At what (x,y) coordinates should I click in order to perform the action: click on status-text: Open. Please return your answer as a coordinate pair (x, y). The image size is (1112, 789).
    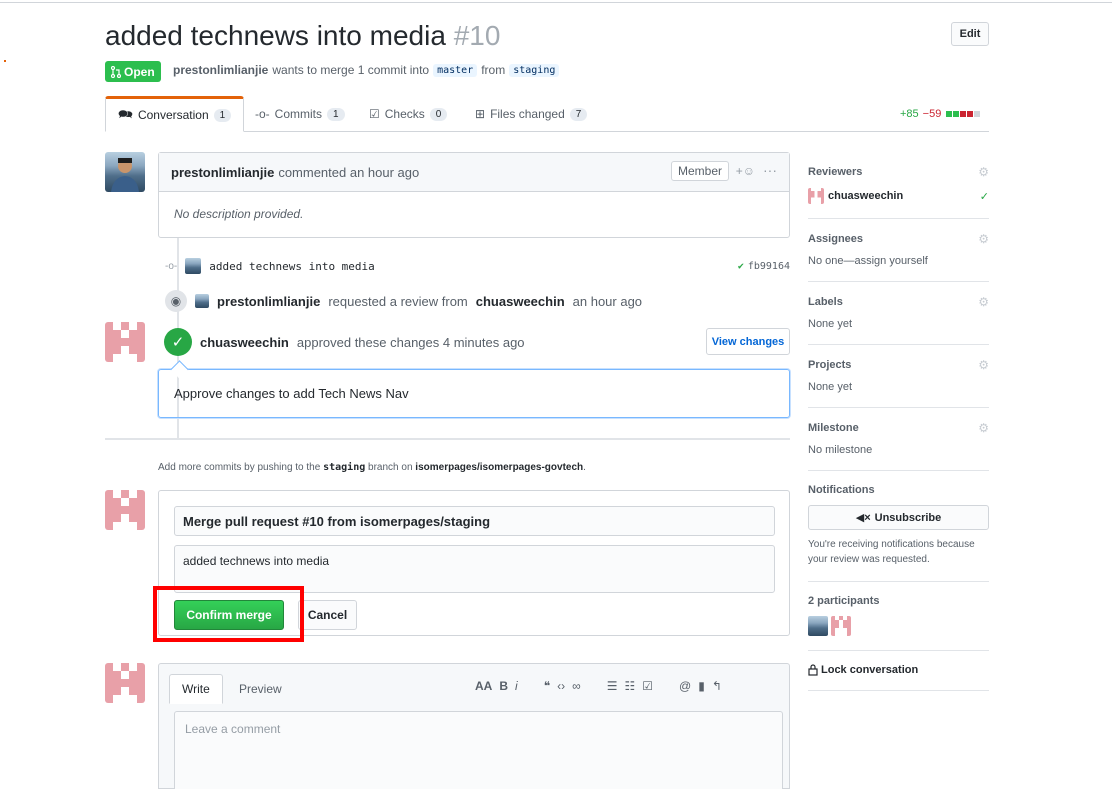
    Looking at the image, I should click on (139, 71).